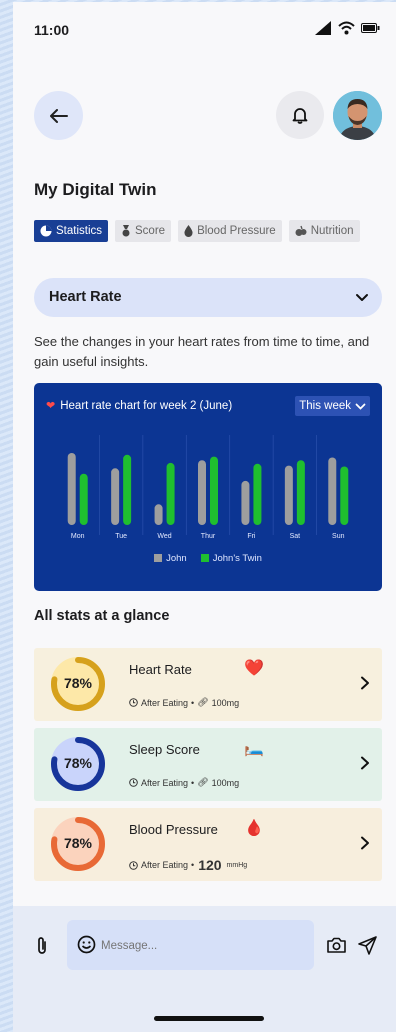  Describe the element at coordinates (95, 189) in the screenshot. I see `page-title: My Digital Twin` at that location.